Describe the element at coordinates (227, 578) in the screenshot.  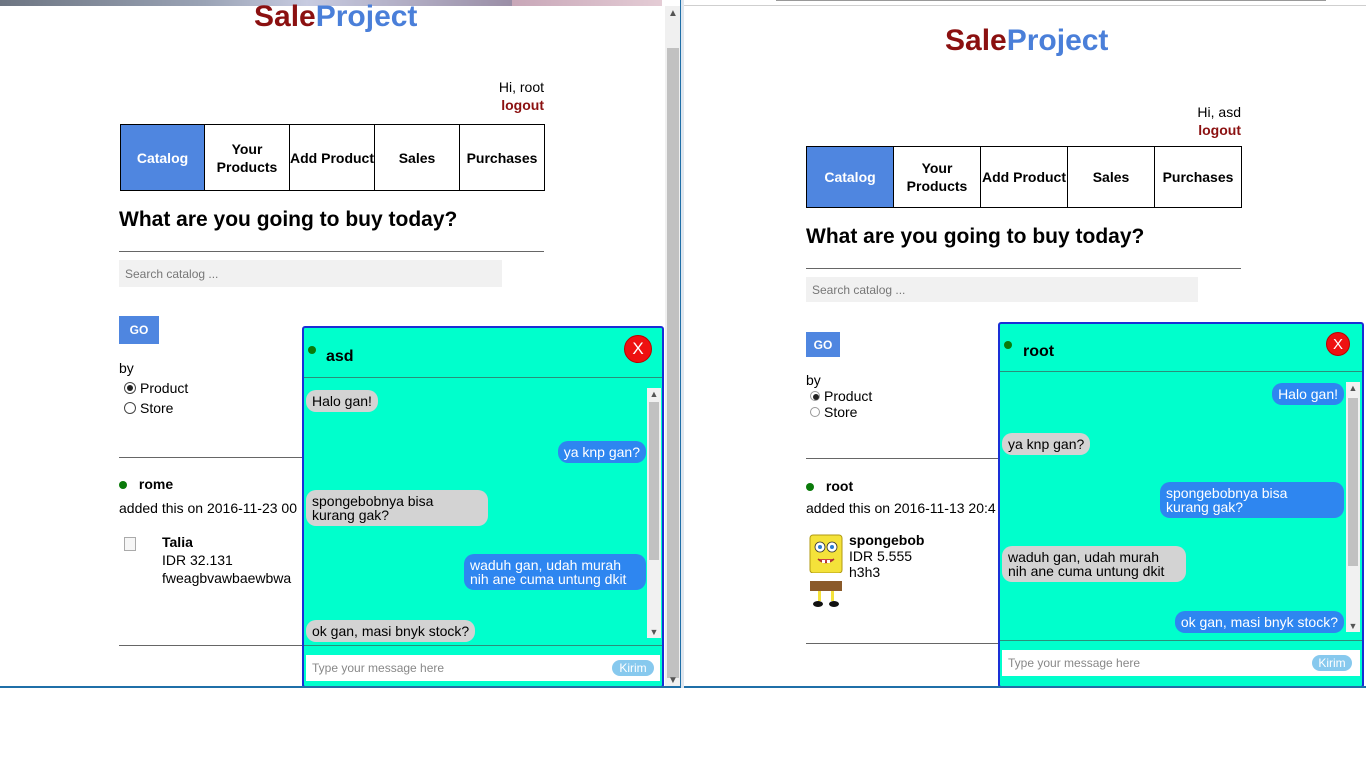
I see `product-description: fweagbvawbaewbwa` at that location.